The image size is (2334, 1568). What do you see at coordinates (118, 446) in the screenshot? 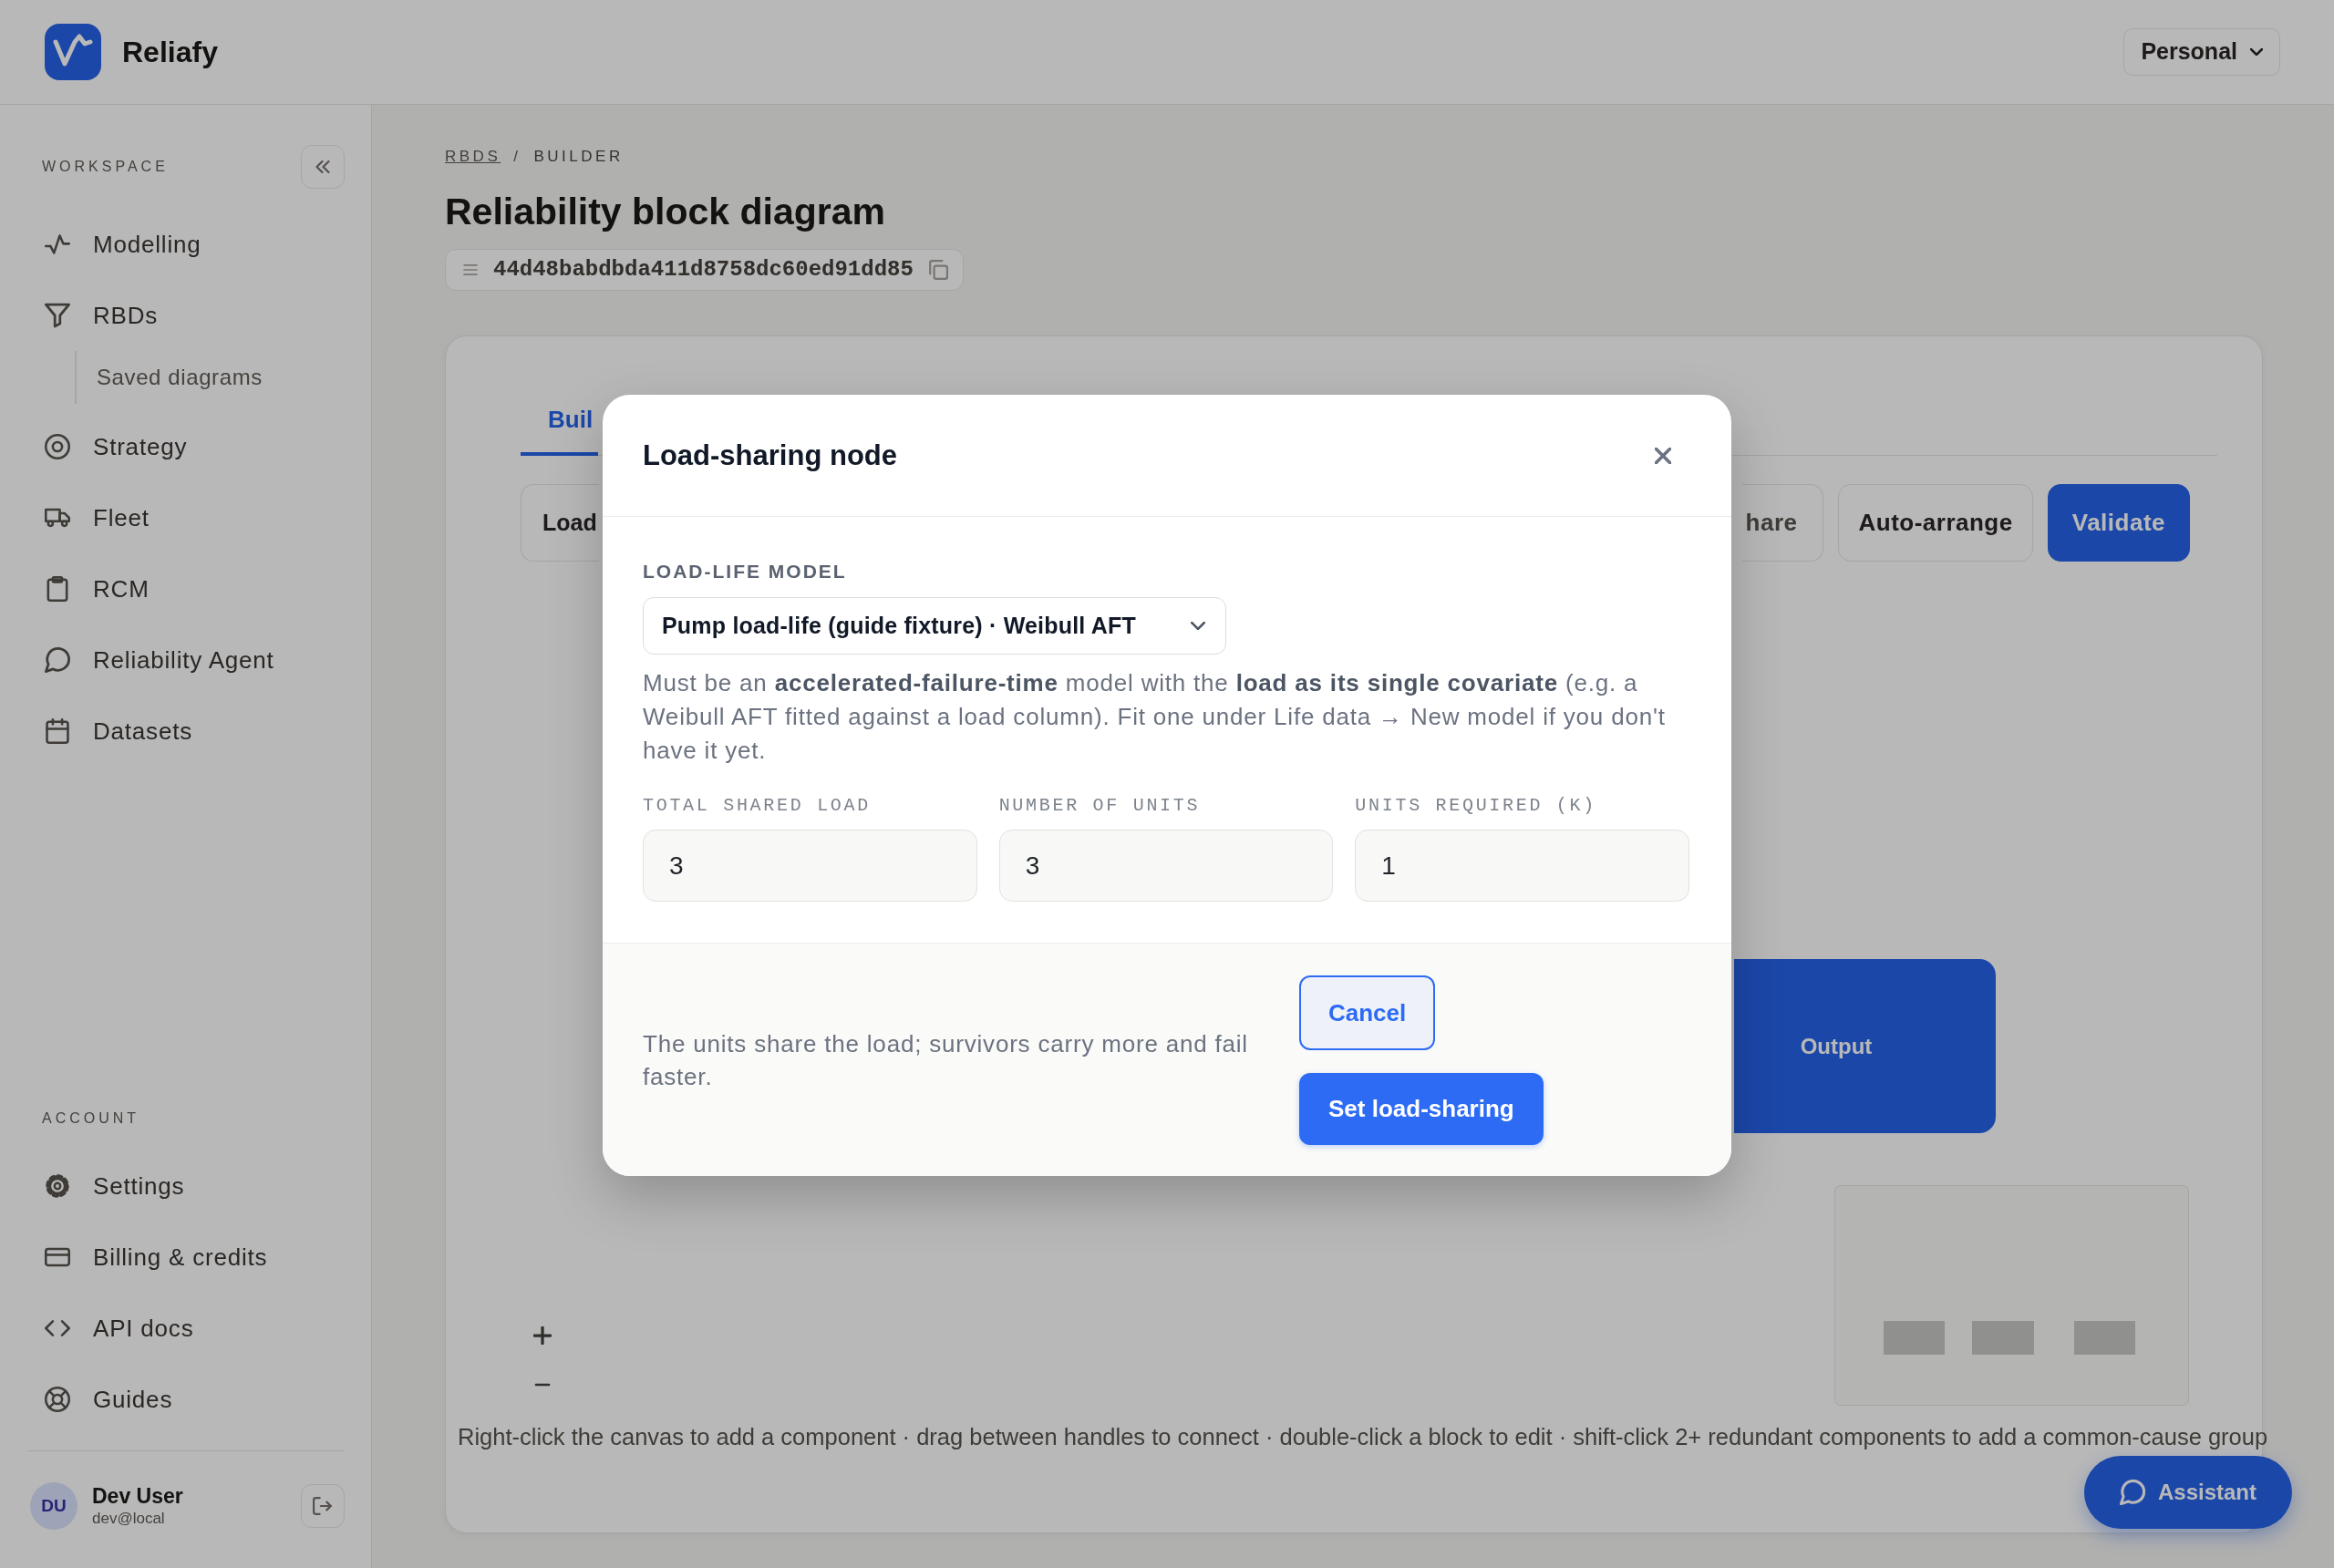
I see `sidebar-item: Strategy` at bounding box center [118, 446].